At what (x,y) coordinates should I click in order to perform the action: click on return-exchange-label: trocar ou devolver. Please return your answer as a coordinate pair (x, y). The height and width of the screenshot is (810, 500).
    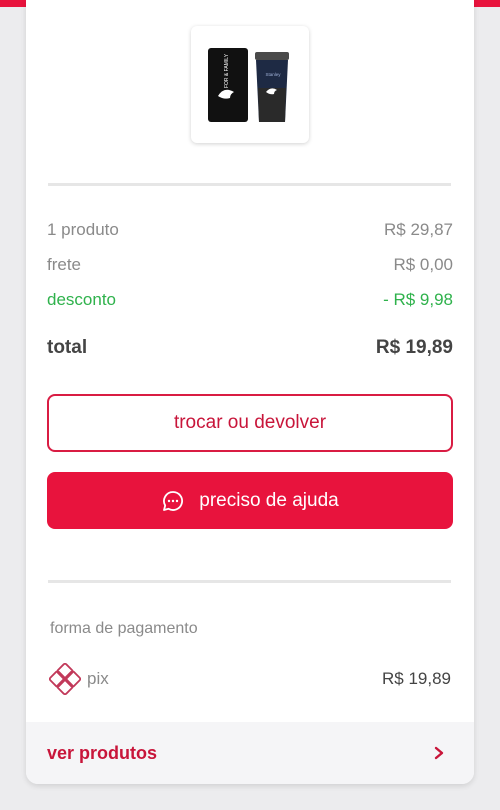
    Looking at the image, I should click on (250, 422).